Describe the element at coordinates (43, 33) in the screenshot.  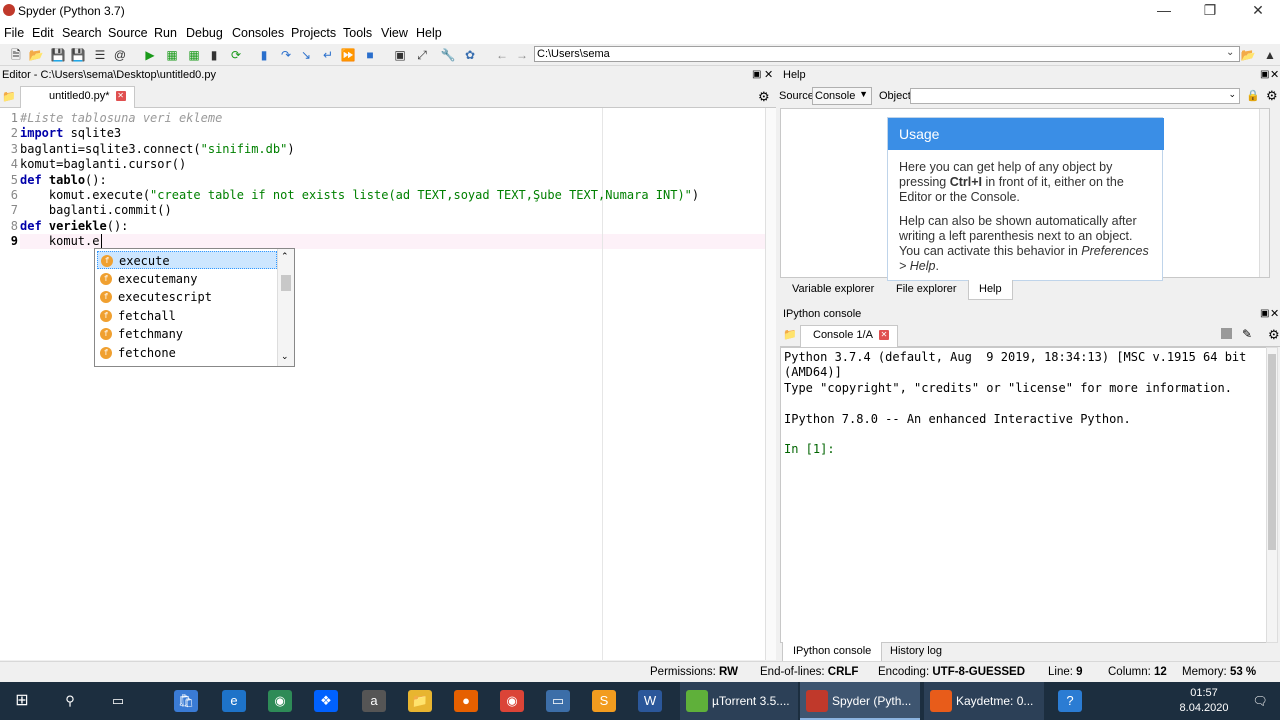
I see `menu-edit: Edit` at that location.